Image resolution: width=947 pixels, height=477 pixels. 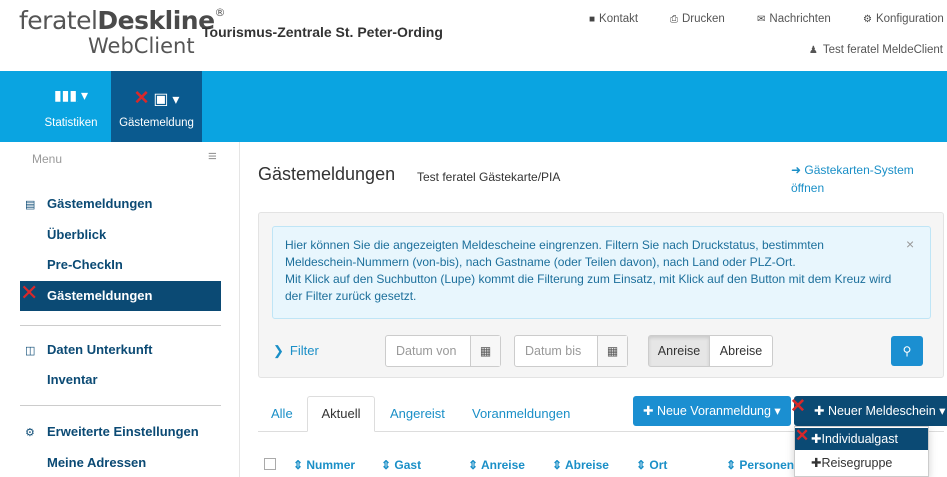 I want to click on tab-all: Alle, so click(x=282, y=413).